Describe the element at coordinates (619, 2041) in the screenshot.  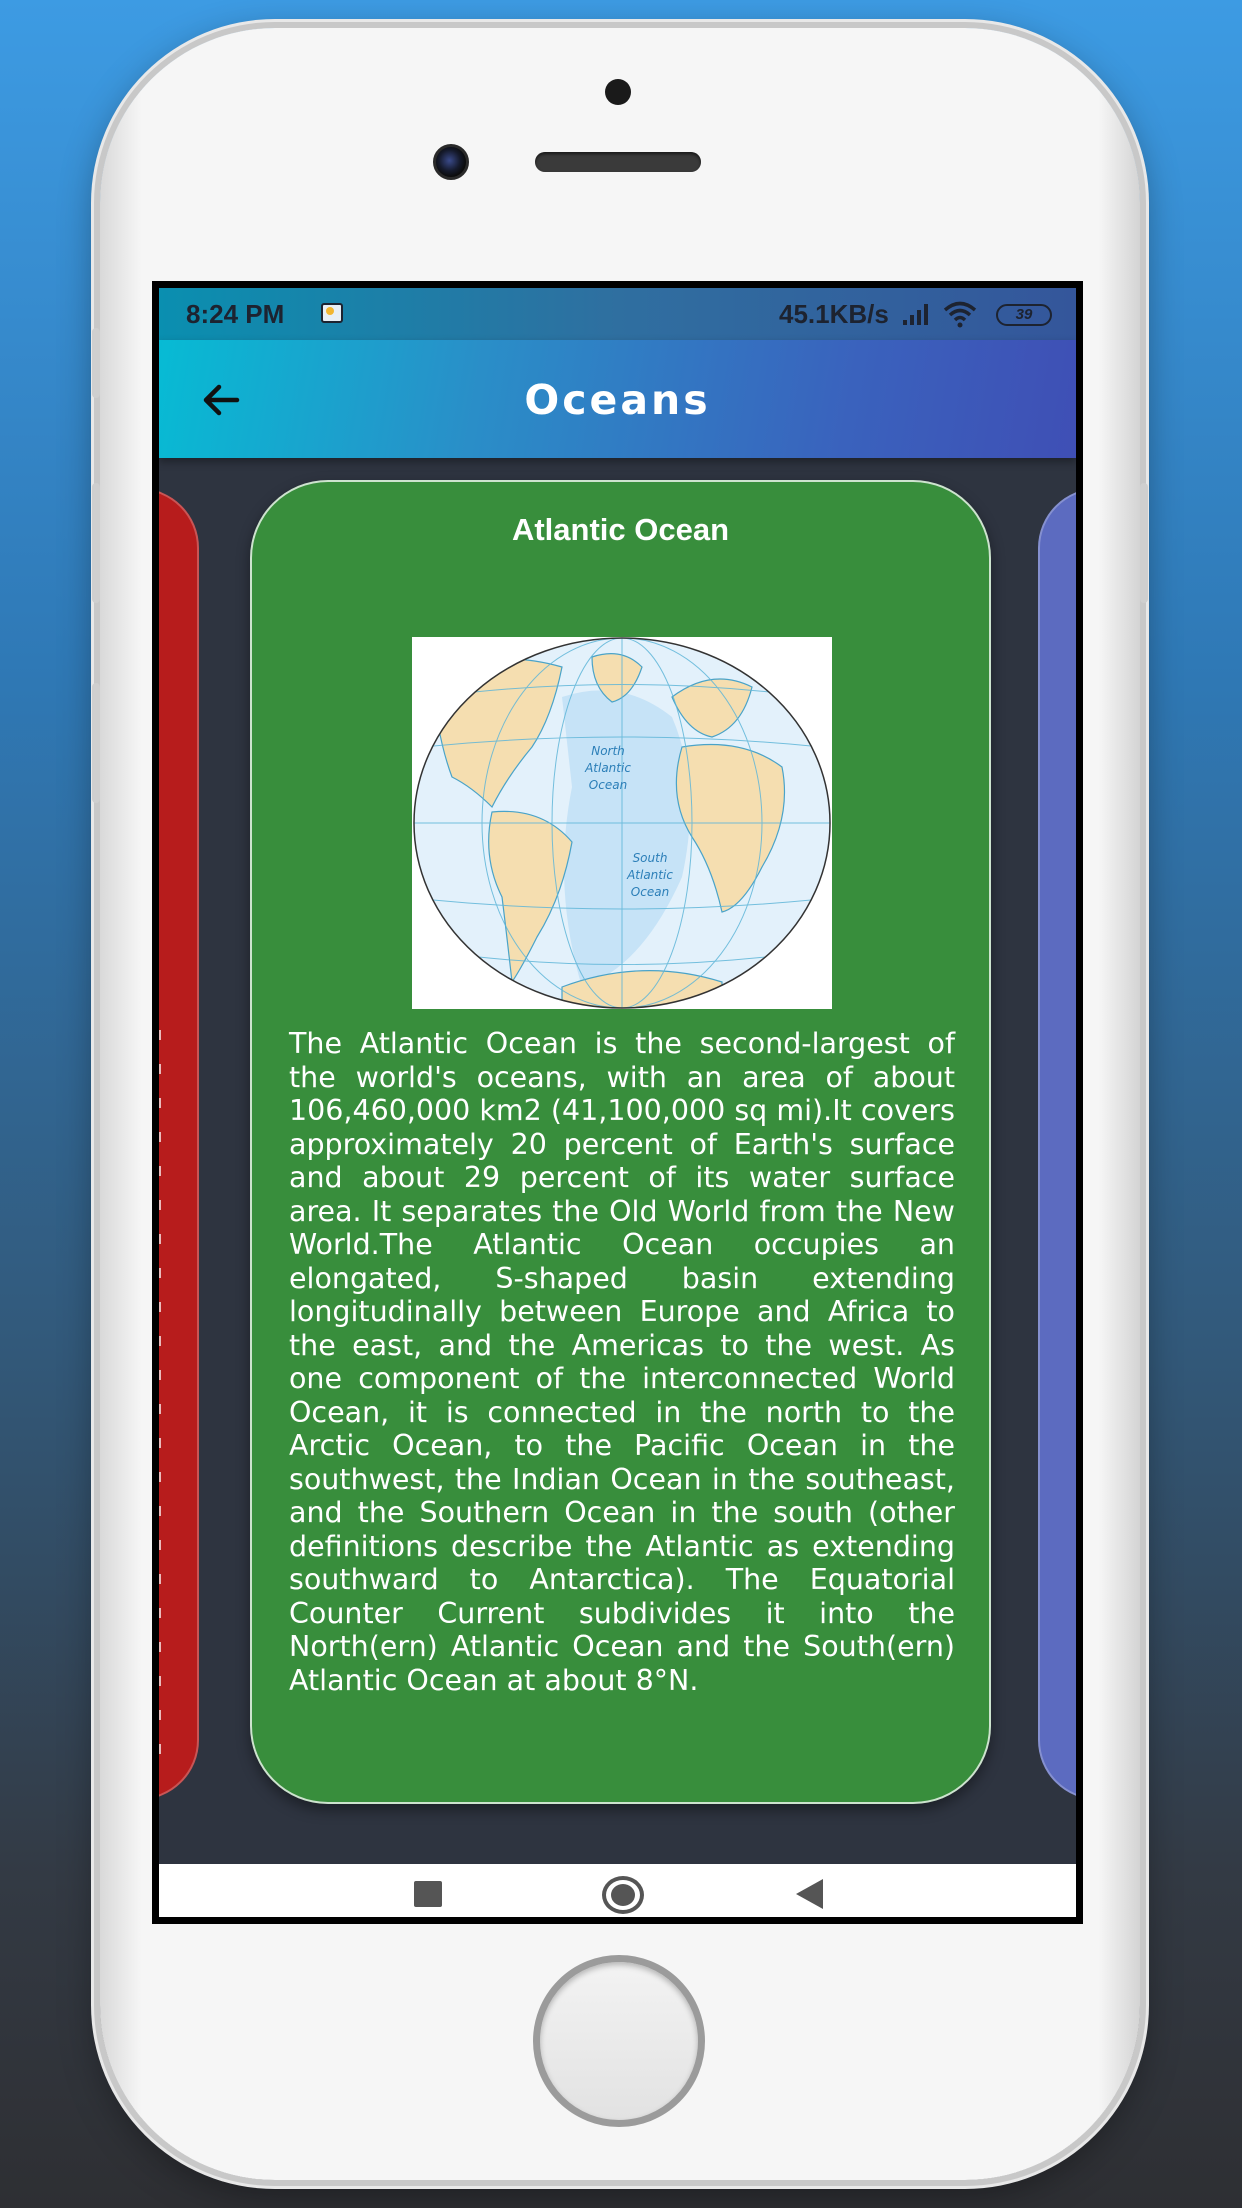
I see `hardware-home-button` at that location.